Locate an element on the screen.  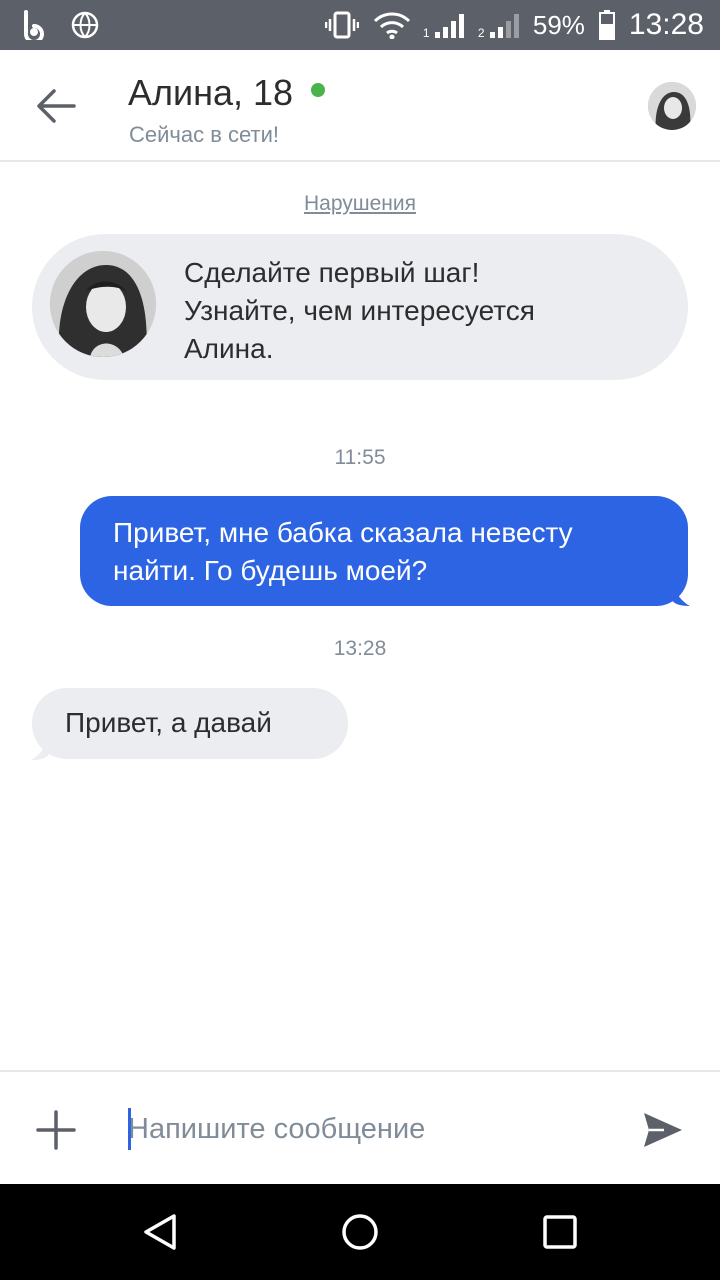
clock: 13:28 is located at coordinates (666, 24).